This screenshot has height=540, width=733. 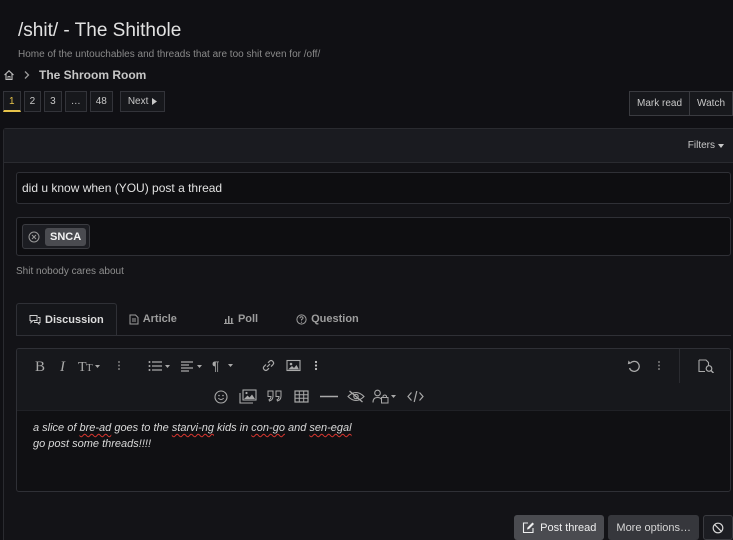 What do you see at coordinates (92, 75) in the screenshot?
I see `breadcrumb-current: The Shroom Room` at bounding box center [92, 75].